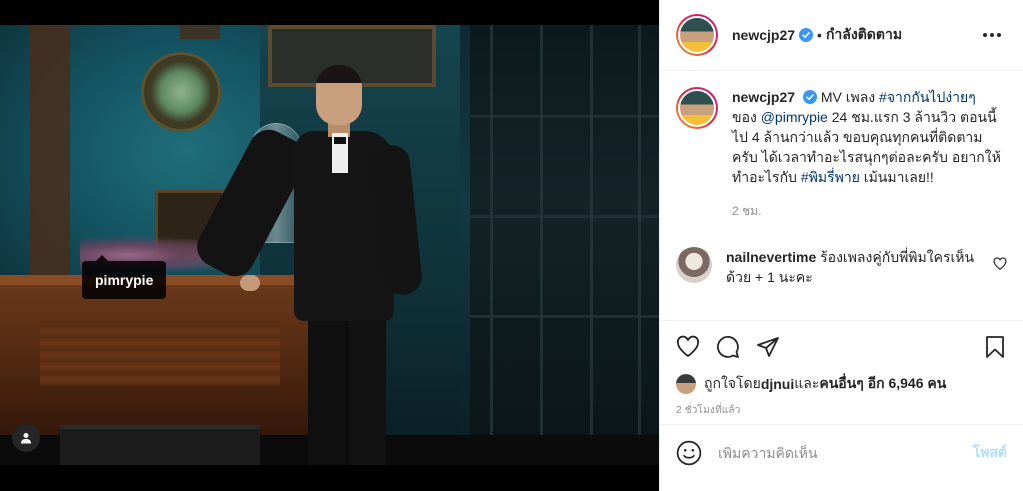 The height and width of the screenshot is (491, 1023). I want to click on more-dots-icon, so click(985, 35).